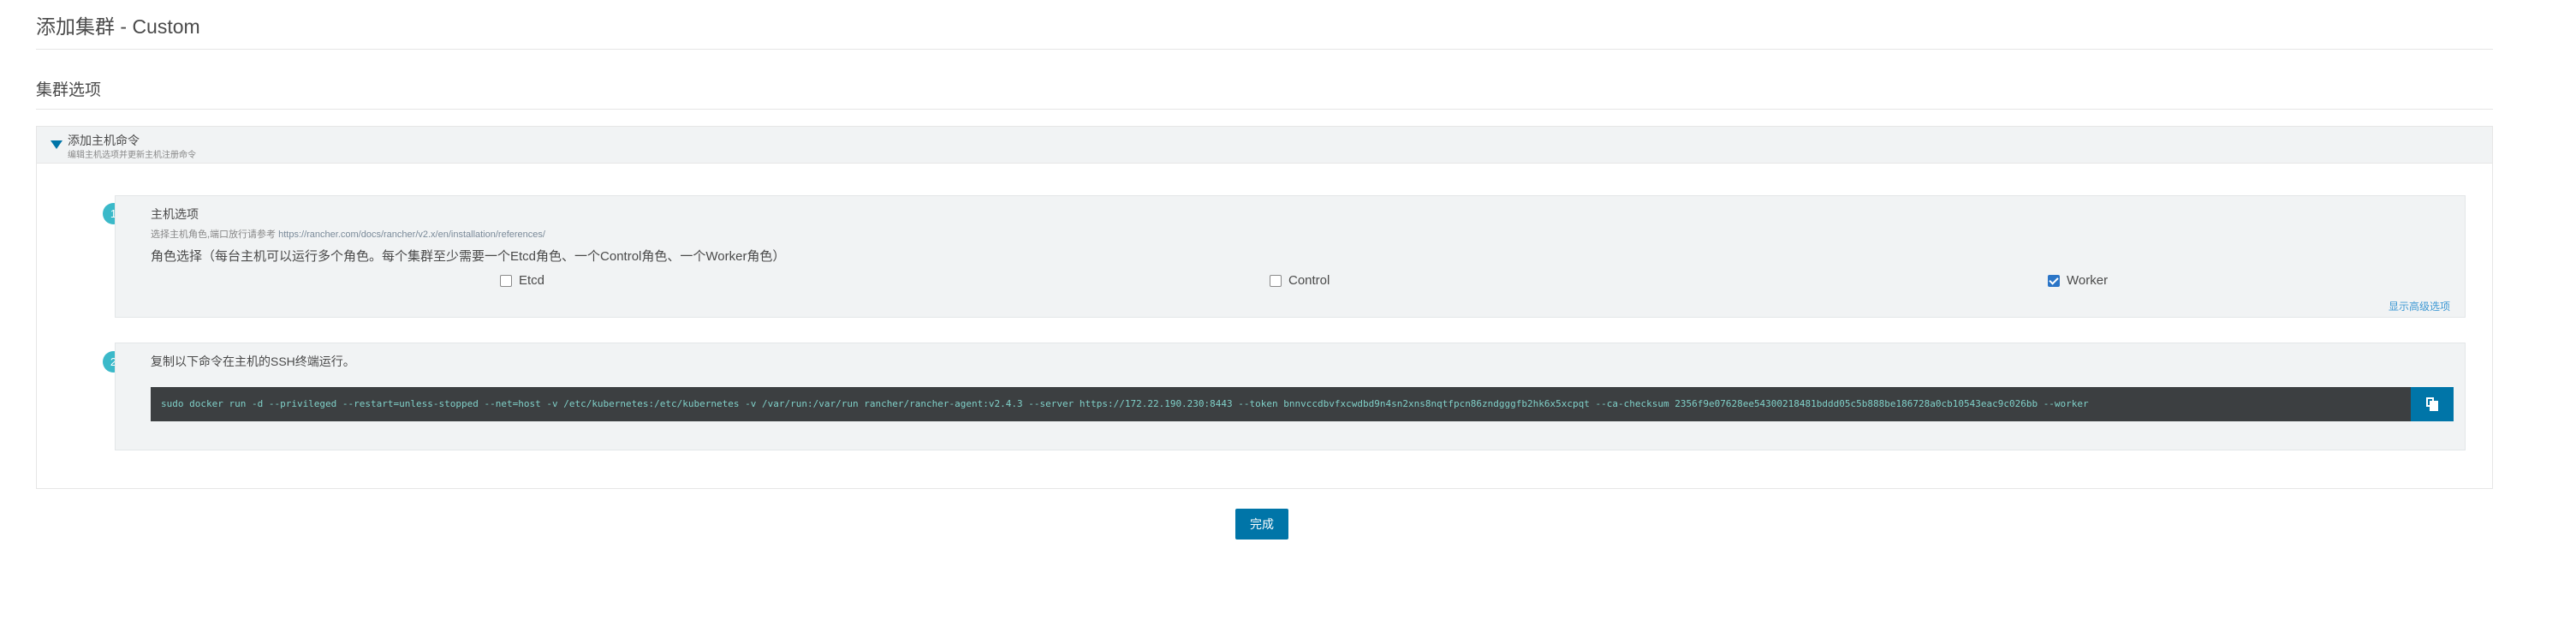 This screenshot has height=626, width=2576. What do you see at coordinates (2419, 306) in the screenshot?
I see `show-advanced-options-link: 显示高级选项` at bounding box center [2419, 306].